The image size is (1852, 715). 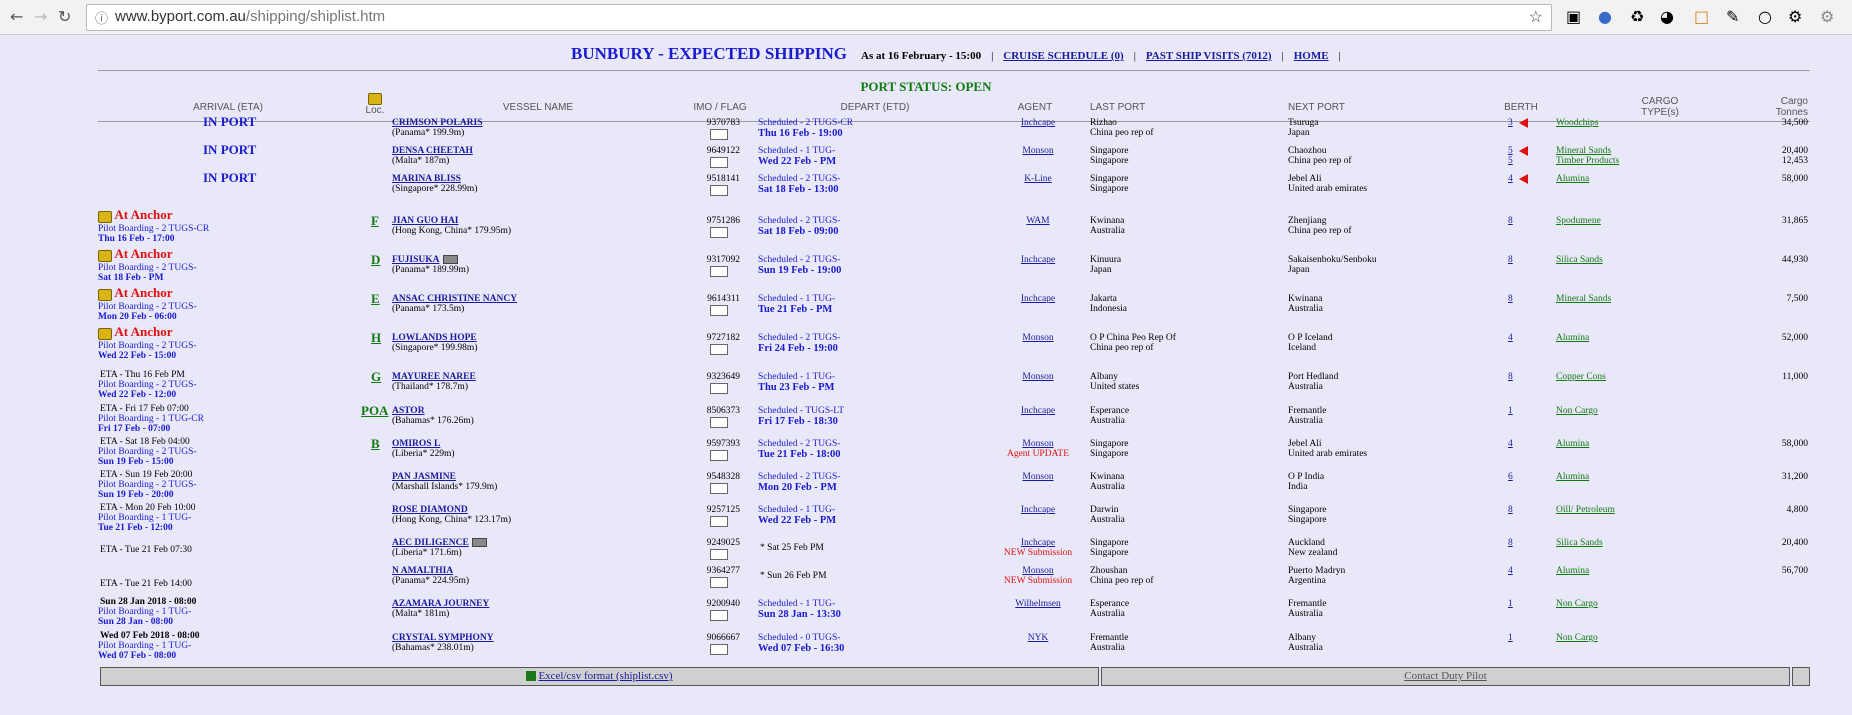 What do you see at coordinates (801, 648) in the screenshot?
I see `depart-time: Wed 07 Feb - 16:30` at bounding box center [801, 648].